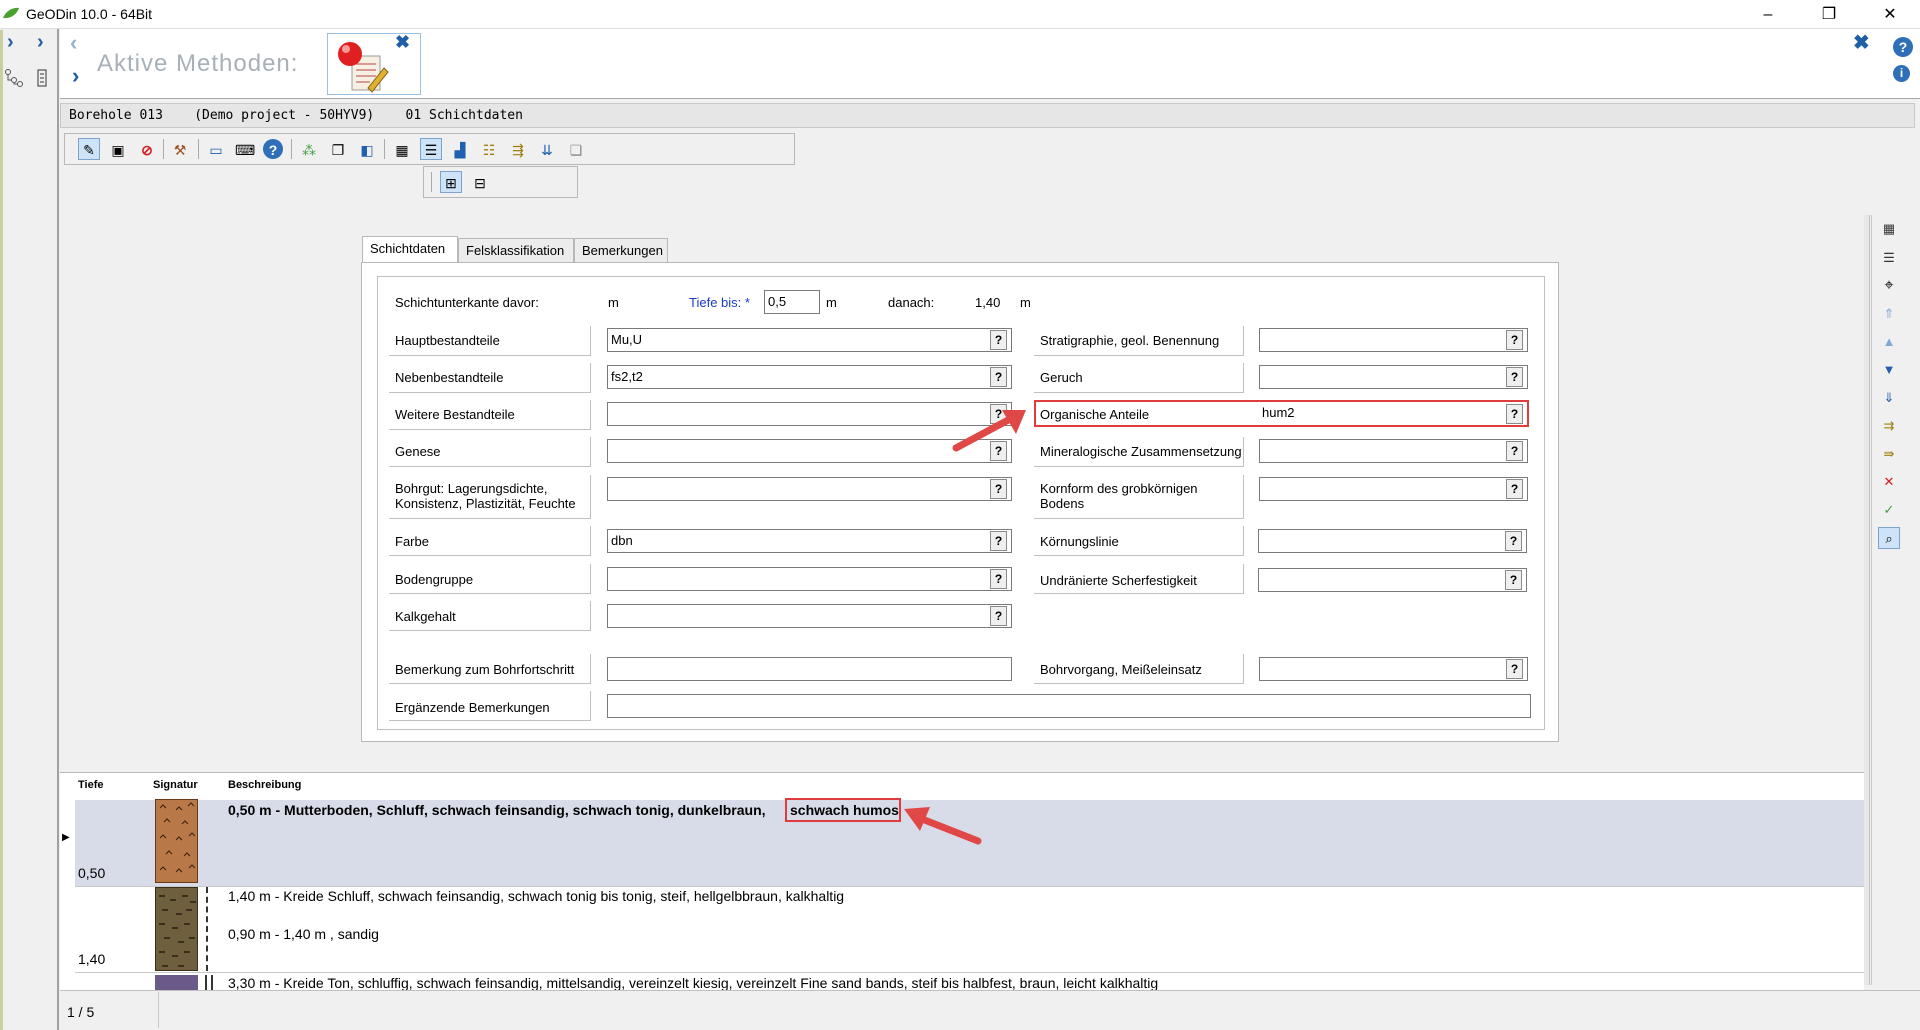 The width and height of the screenshot is (1920, 1030). Describe the element at coordinates (73, 43) in the screenshot. I see `back-arrow-icon: ‹` at that location.